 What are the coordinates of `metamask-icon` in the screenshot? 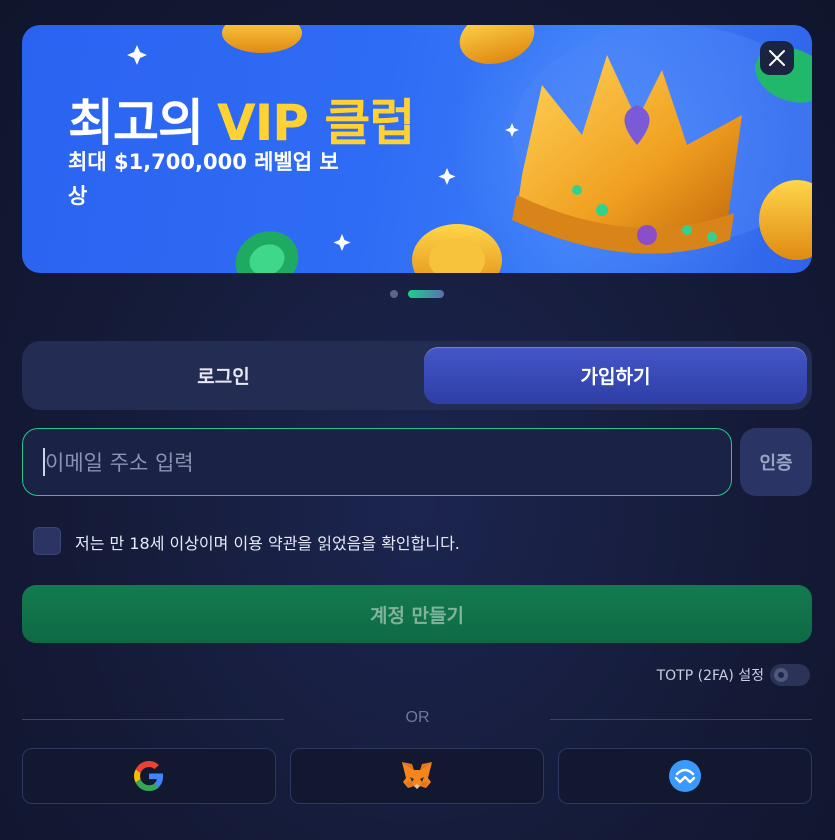 It's located at (417, 775).